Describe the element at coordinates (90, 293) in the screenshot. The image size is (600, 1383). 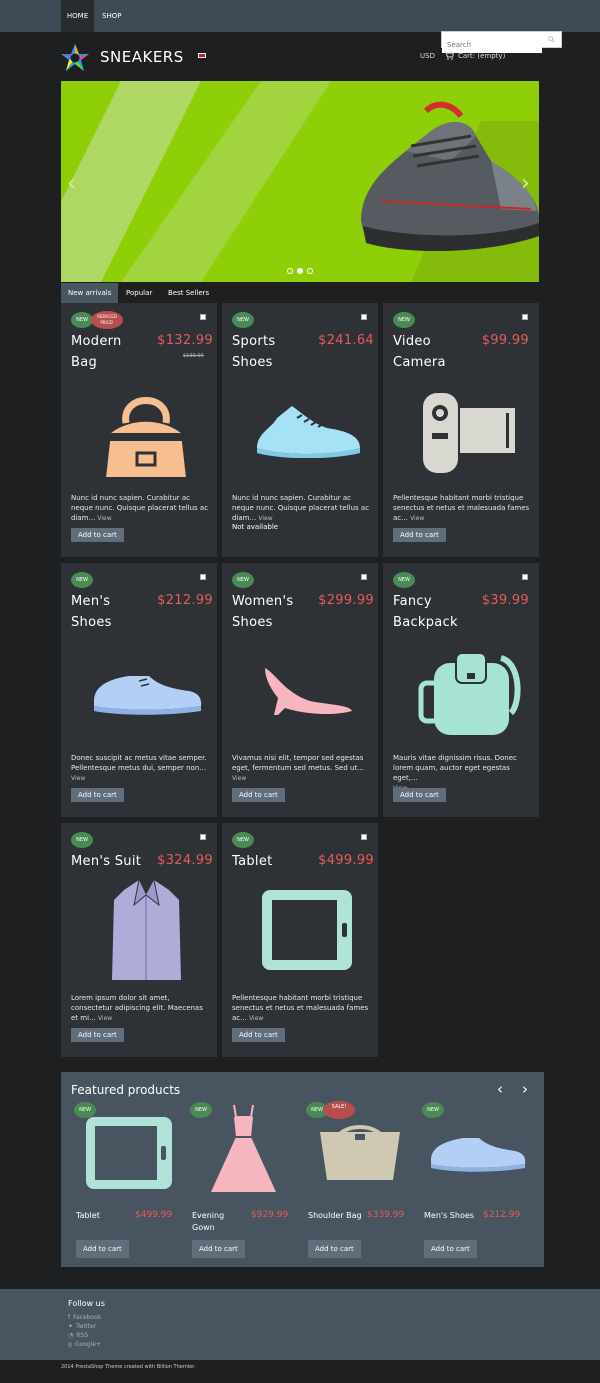
I see `tab-new-arrivals: New arrivals` at that location.